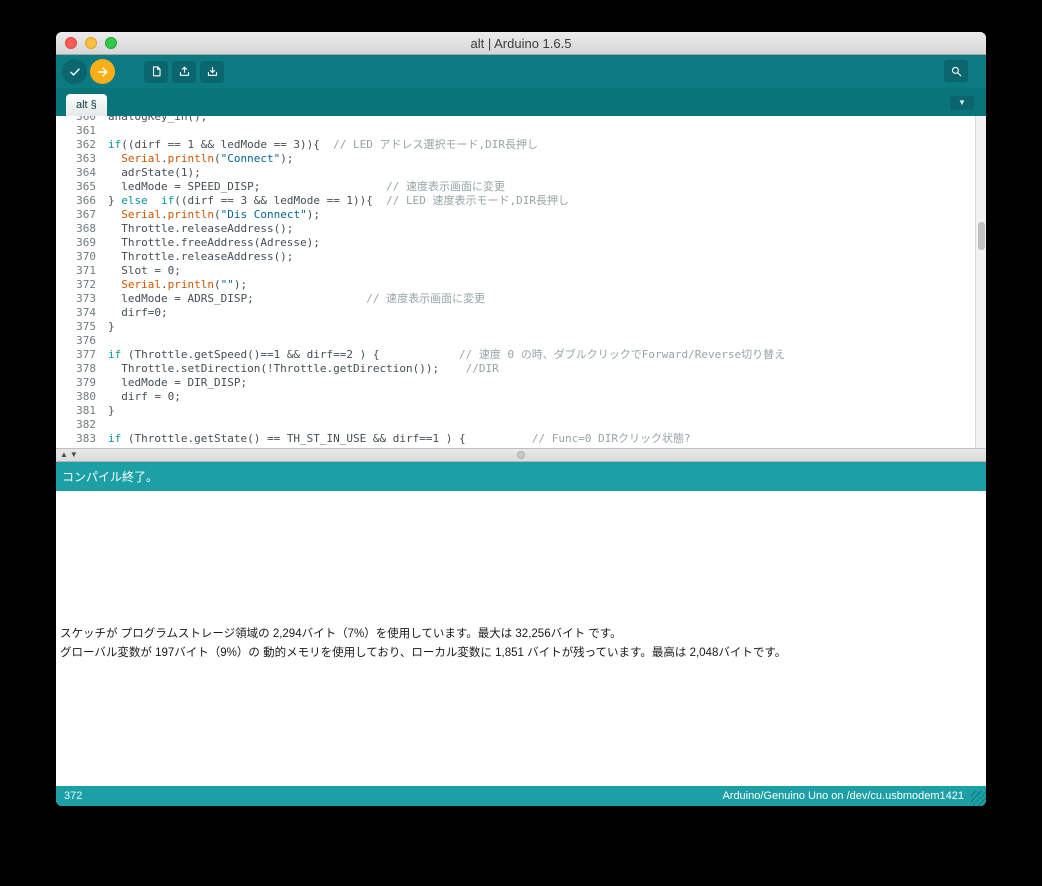 The height and width of the screenshot is (886, 1042). I want to click on chevron-down-icon: ▼, so click(962, 102).